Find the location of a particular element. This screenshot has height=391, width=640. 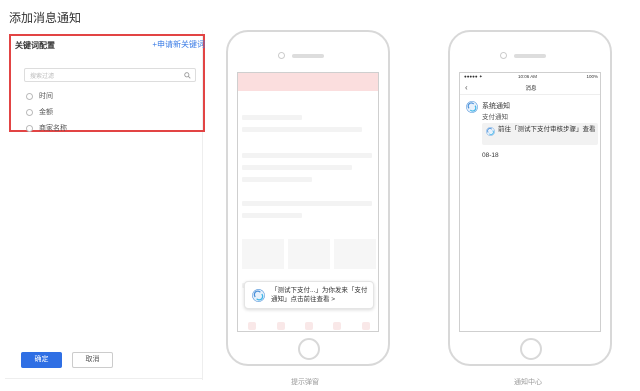

phone-screen: 「测试下支付...」为你发来「支付通知」点击前往查看 > is located at coordinates (308, 202).